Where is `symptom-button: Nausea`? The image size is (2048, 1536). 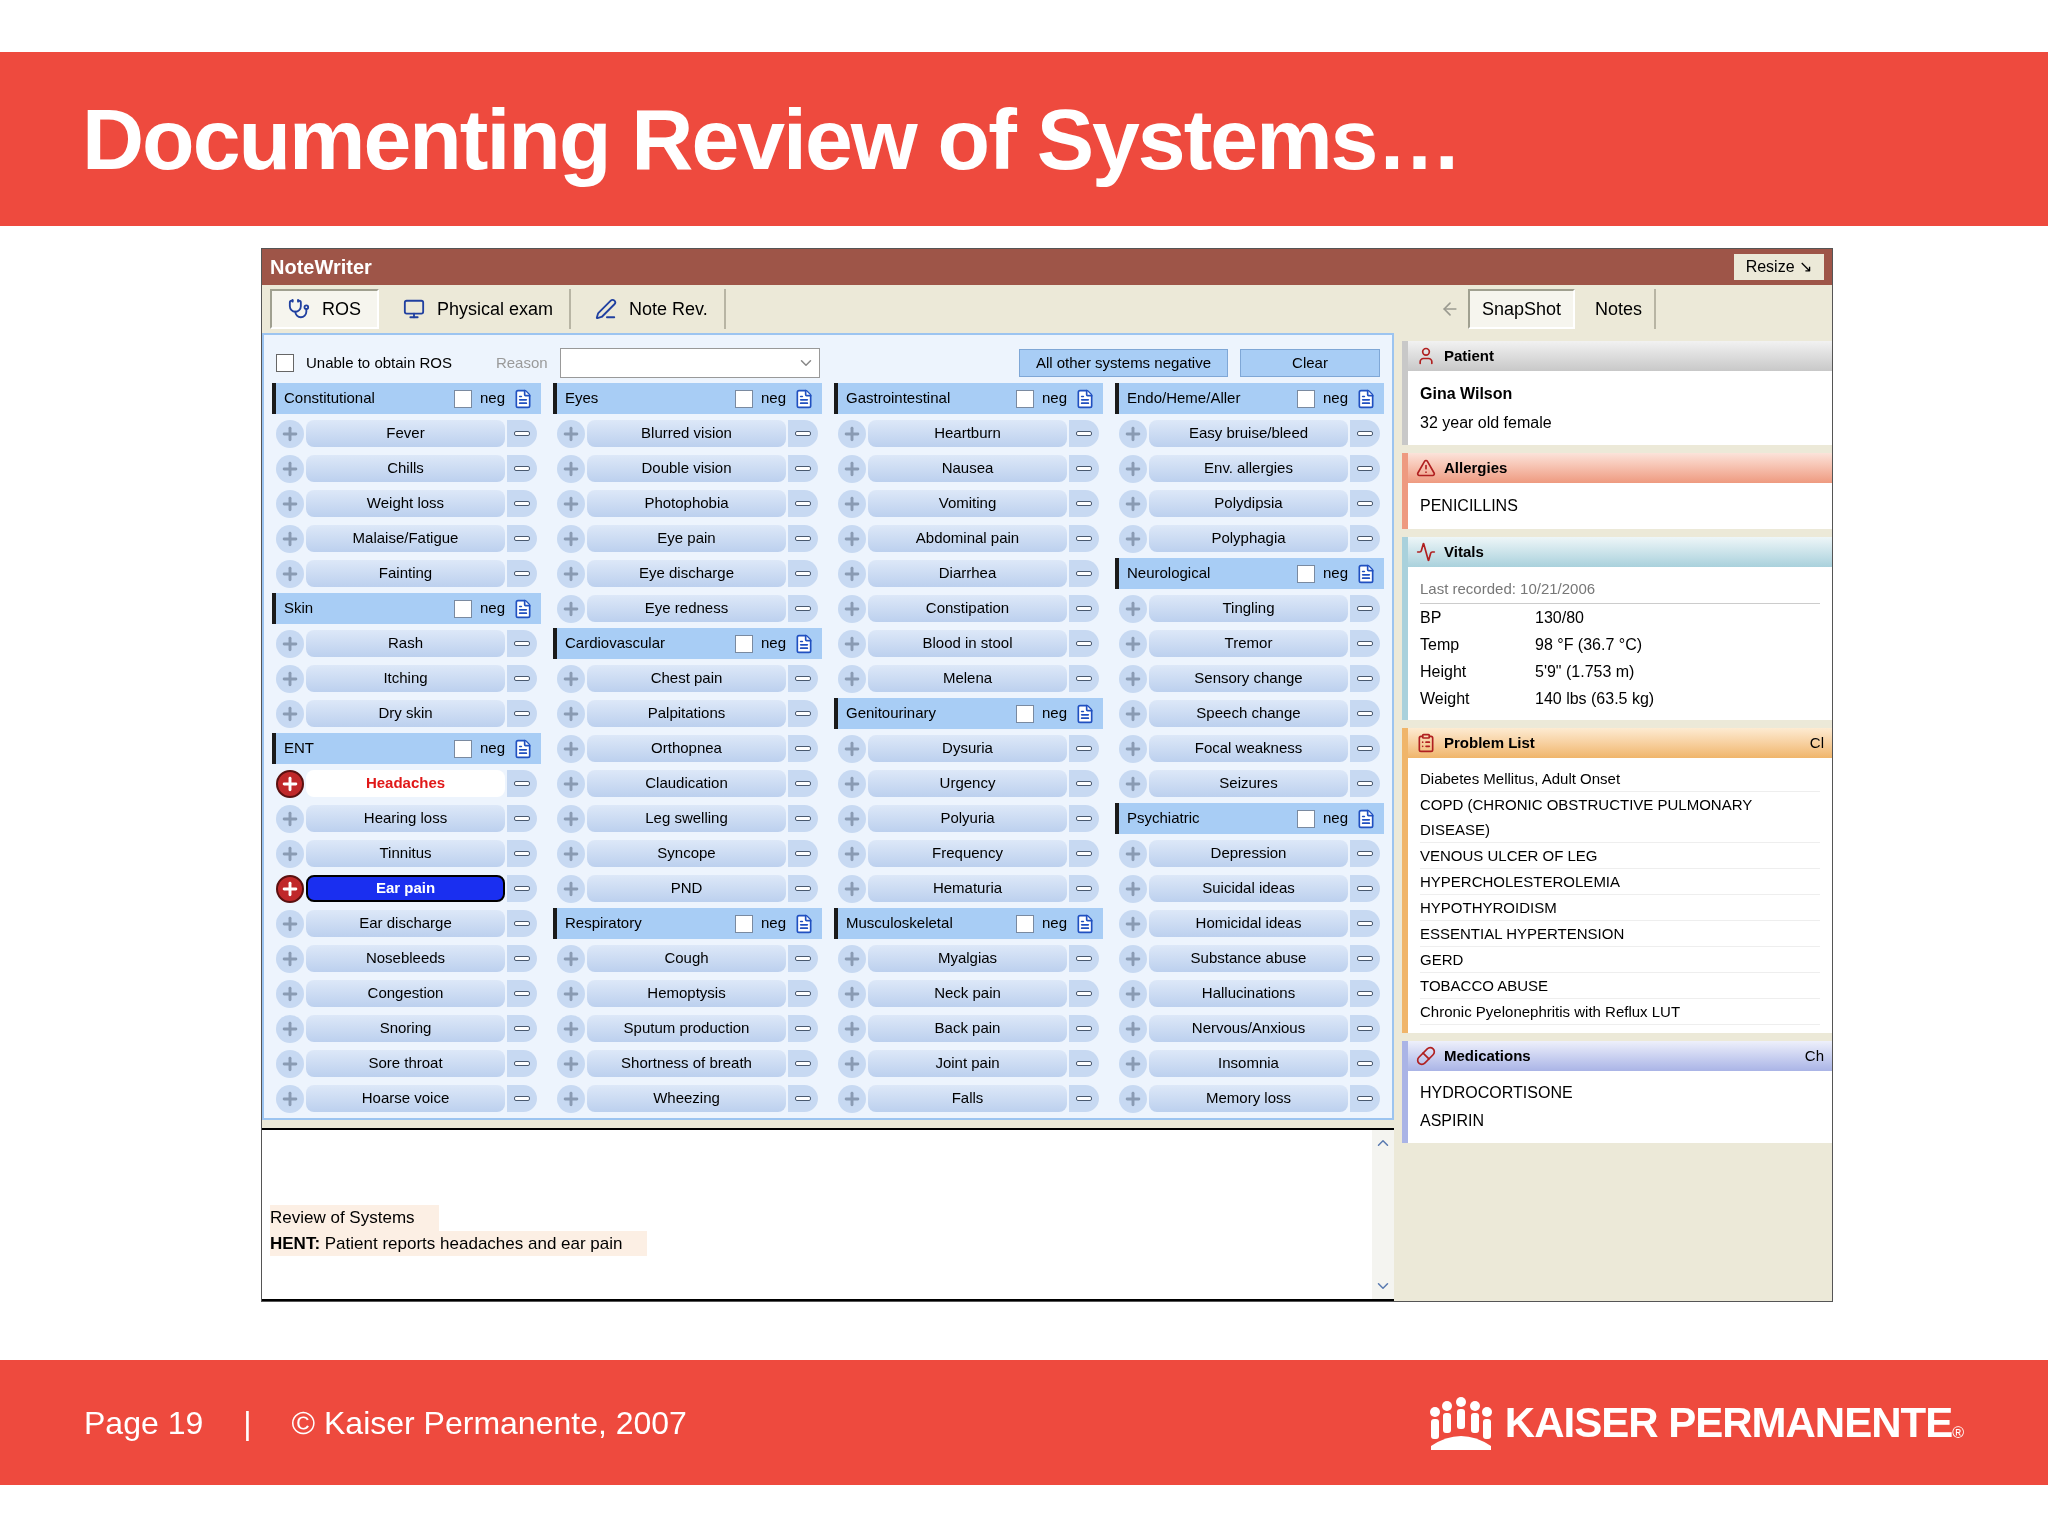 symptom-button: Nausea is located at coordinates (967, 468).